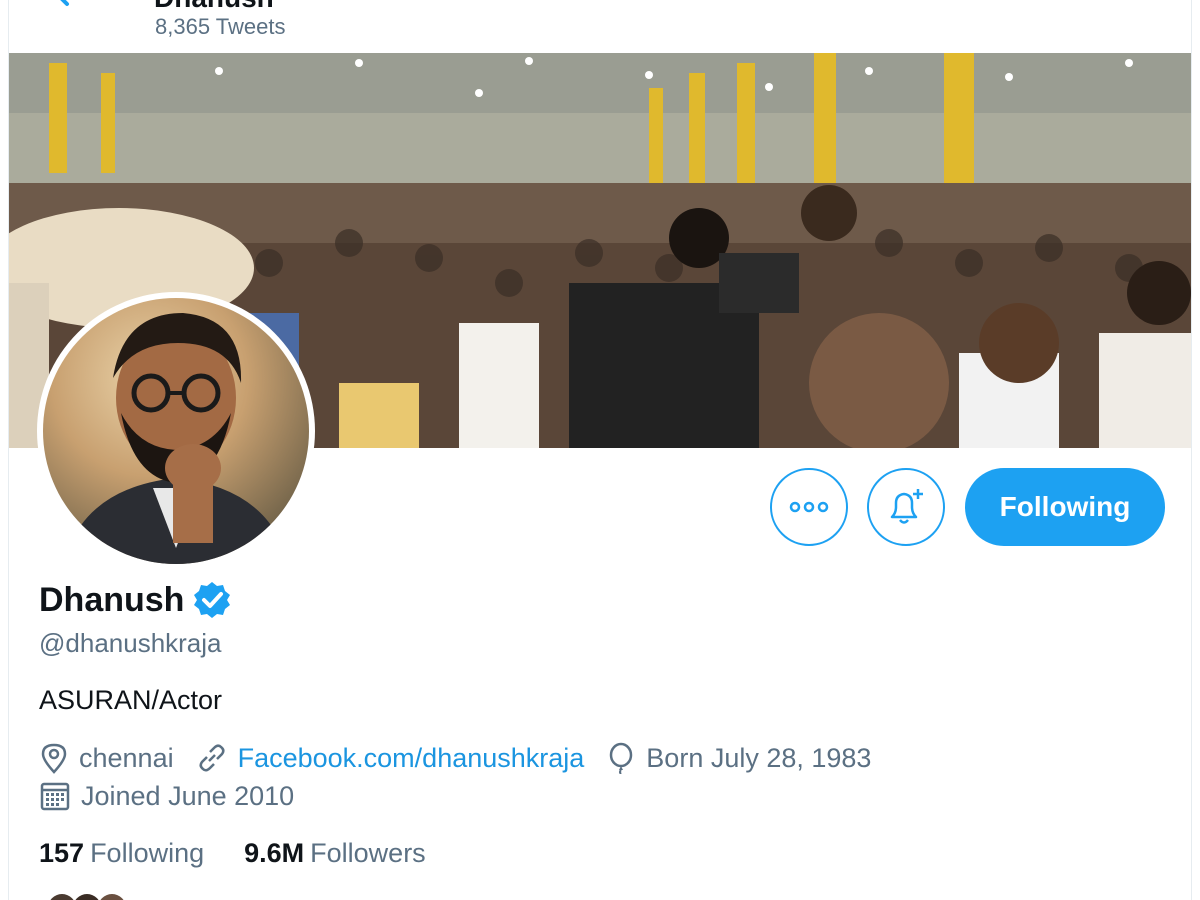 The height and width of the screenshot is (900, 1200). I want to click on joined-item: Joined June 2010, so click(166, 796).